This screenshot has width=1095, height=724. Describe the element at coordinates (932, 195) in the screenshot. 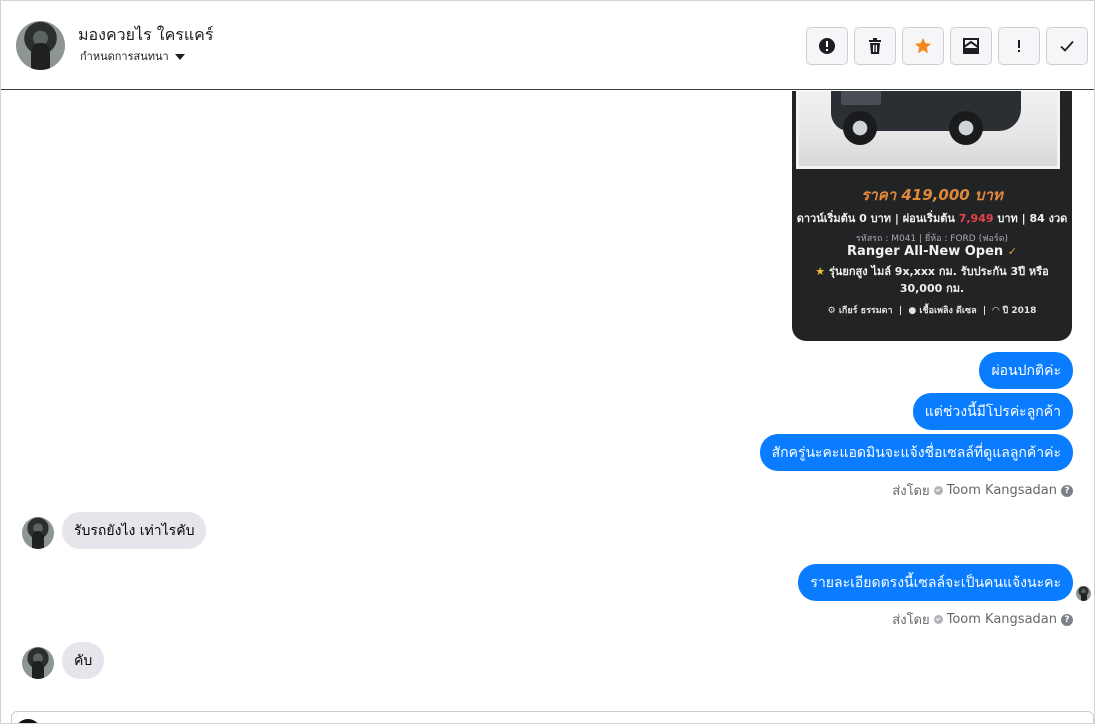

I see `car-price: ราคา 419,000 บาท` at that location.